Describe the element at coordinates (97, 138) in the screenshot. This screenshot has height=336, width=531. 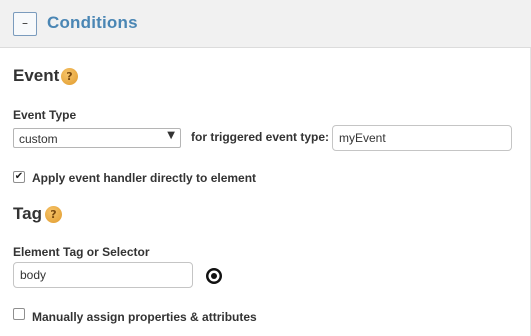
I see `event-type-select: custom ▼` at that location.